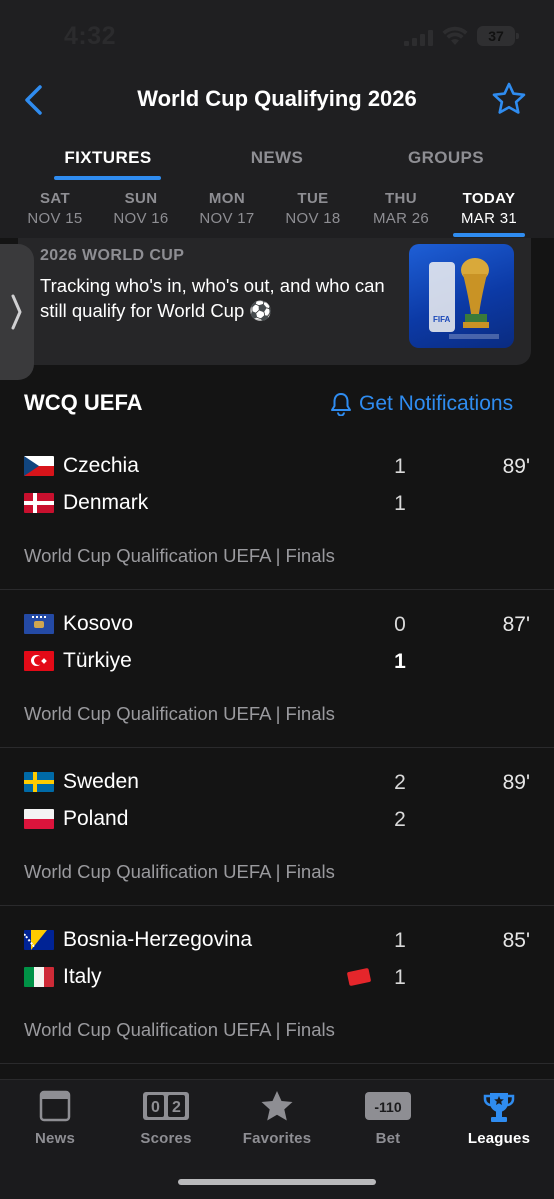 The width and height of the screenshot is (554, 1199). What do you see at coordinates (277, 1138) in the screenshot?
I see `tab-label: Favorites` at bounding box center [277, 1138].